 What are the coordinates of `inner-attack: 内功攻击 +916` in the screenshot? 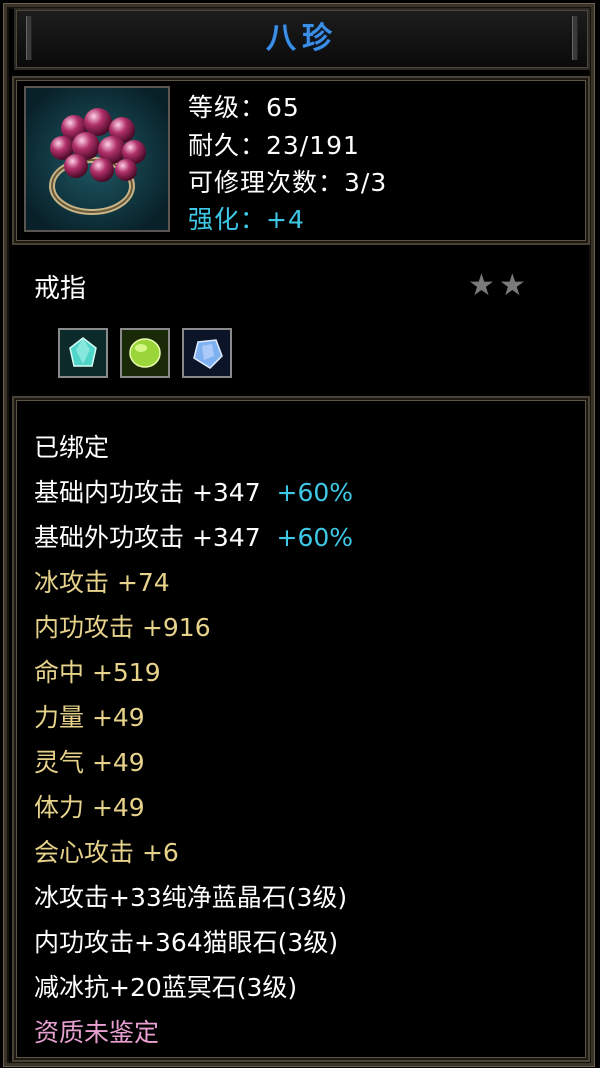 It's located at (122, 627).